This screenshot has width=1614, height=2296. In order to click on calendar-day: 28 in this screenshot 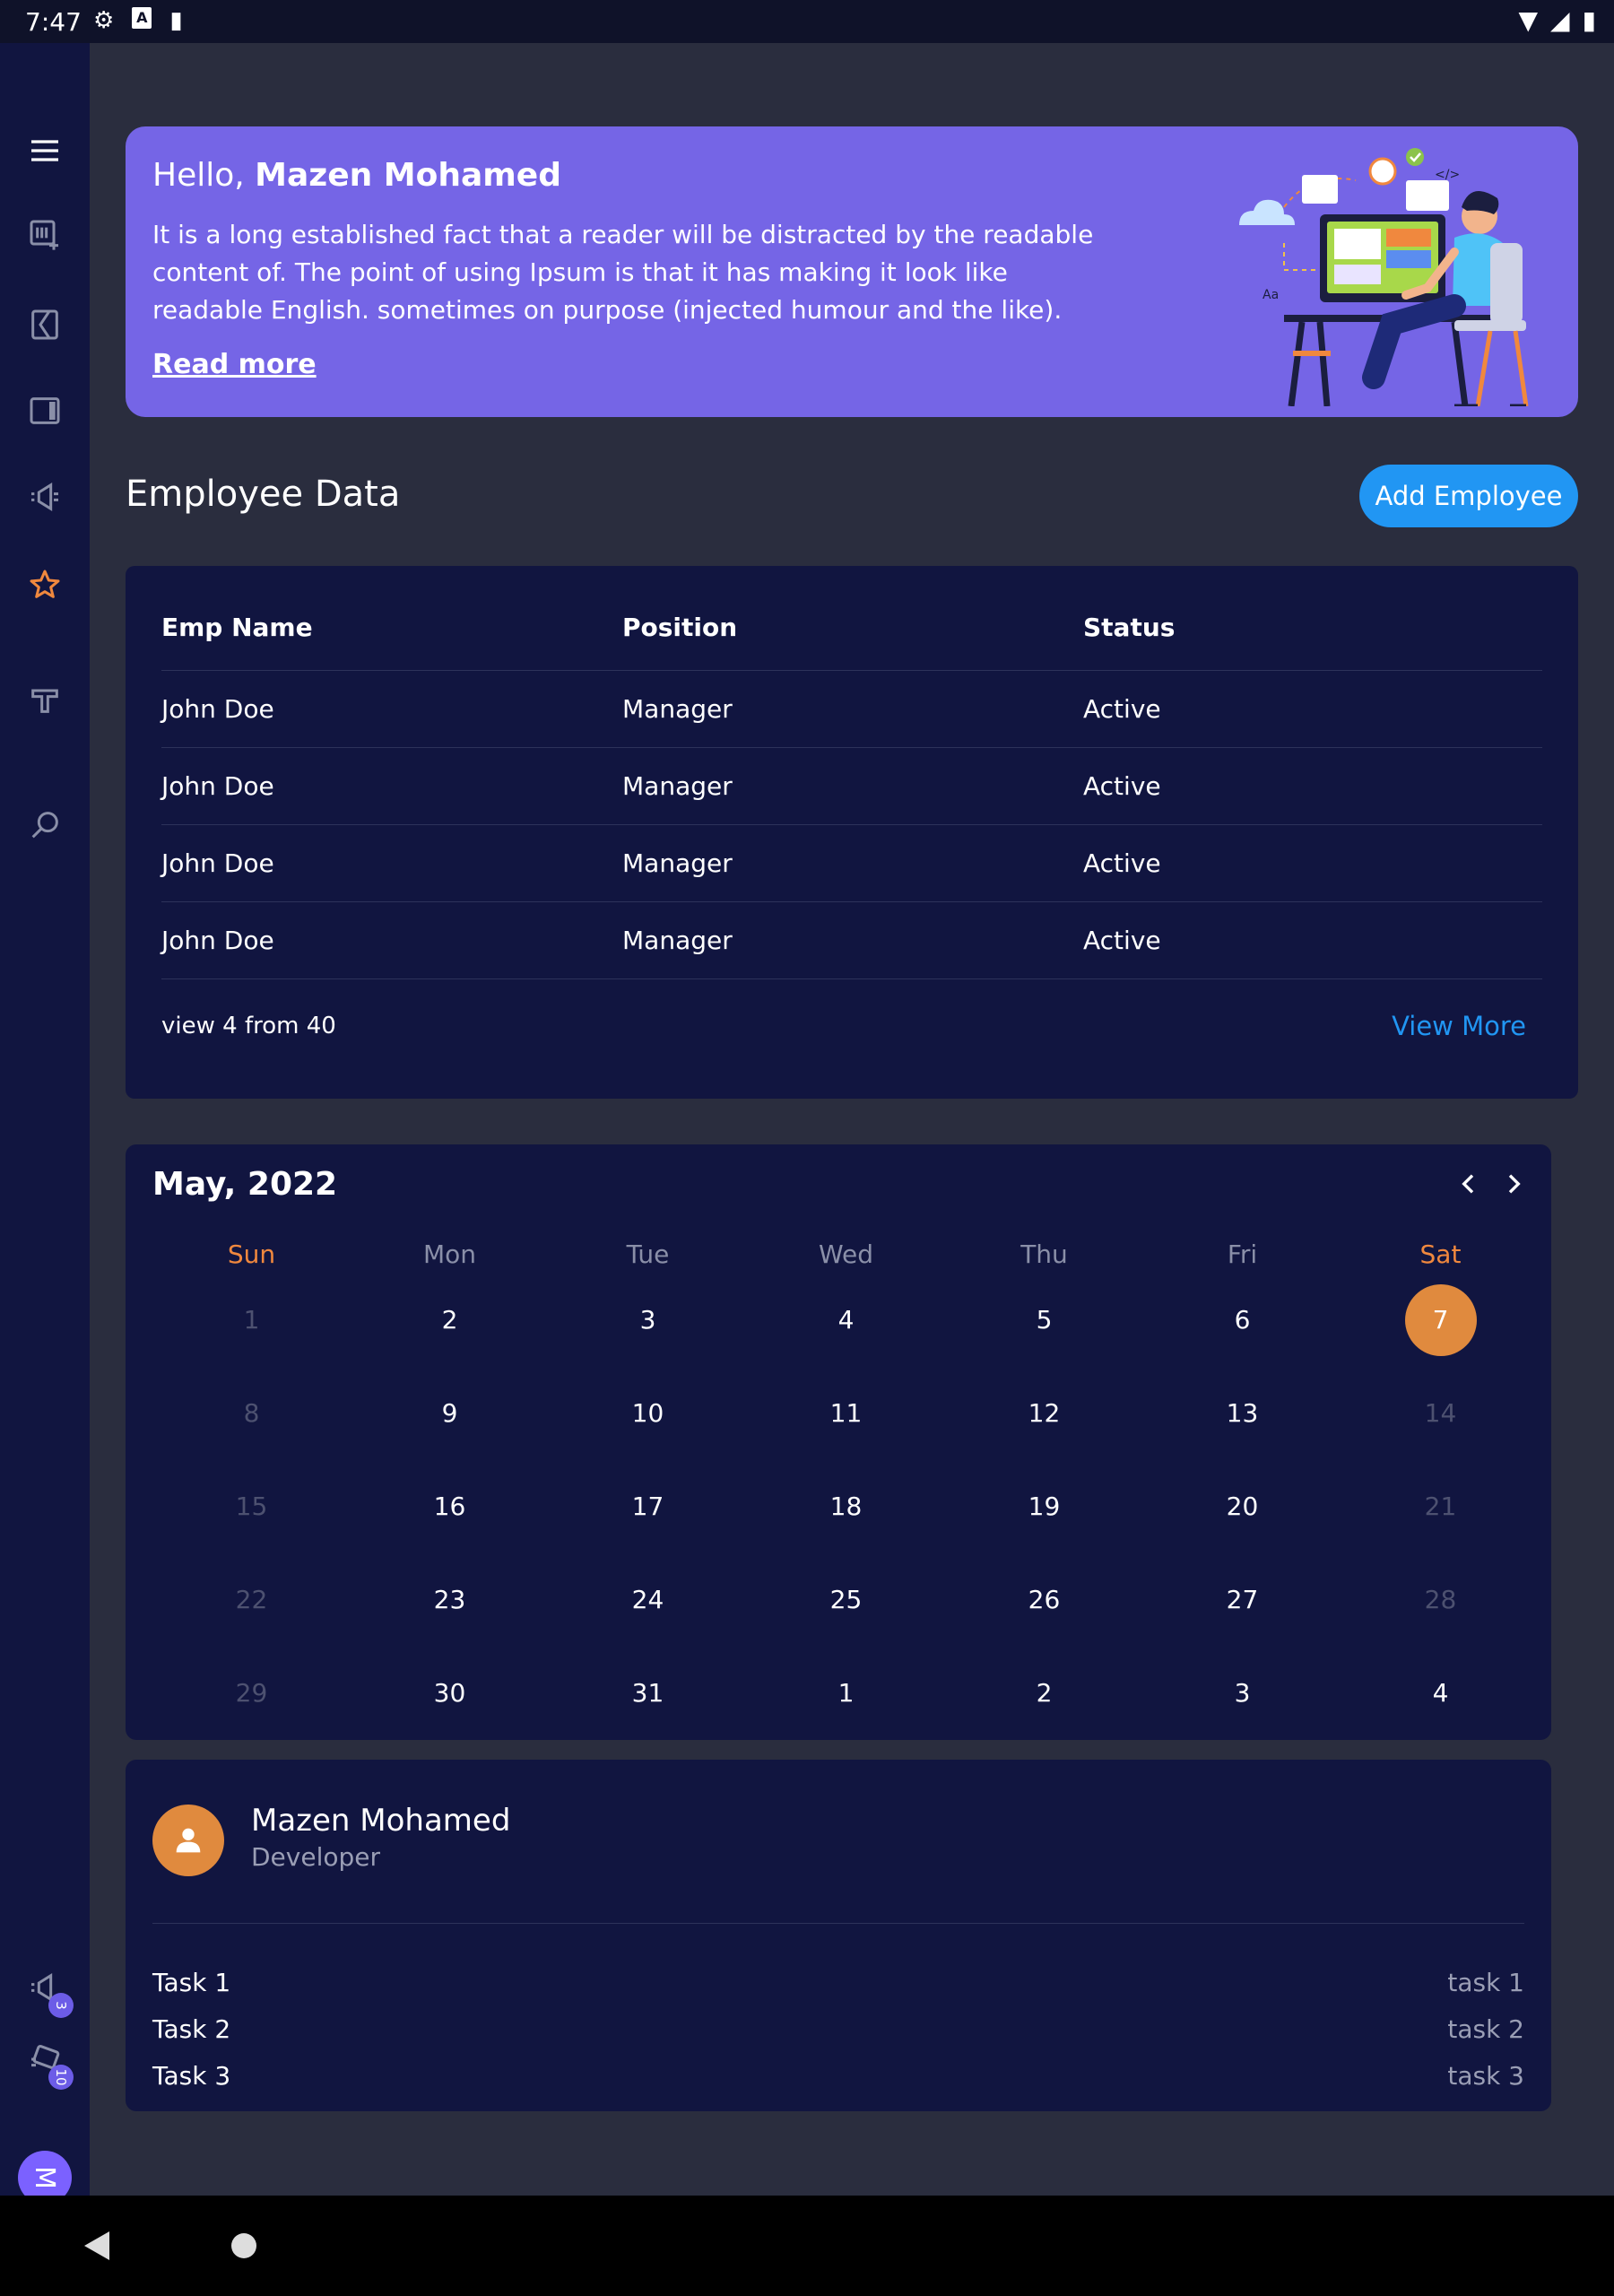, I will do `click(1440, 1605)`.